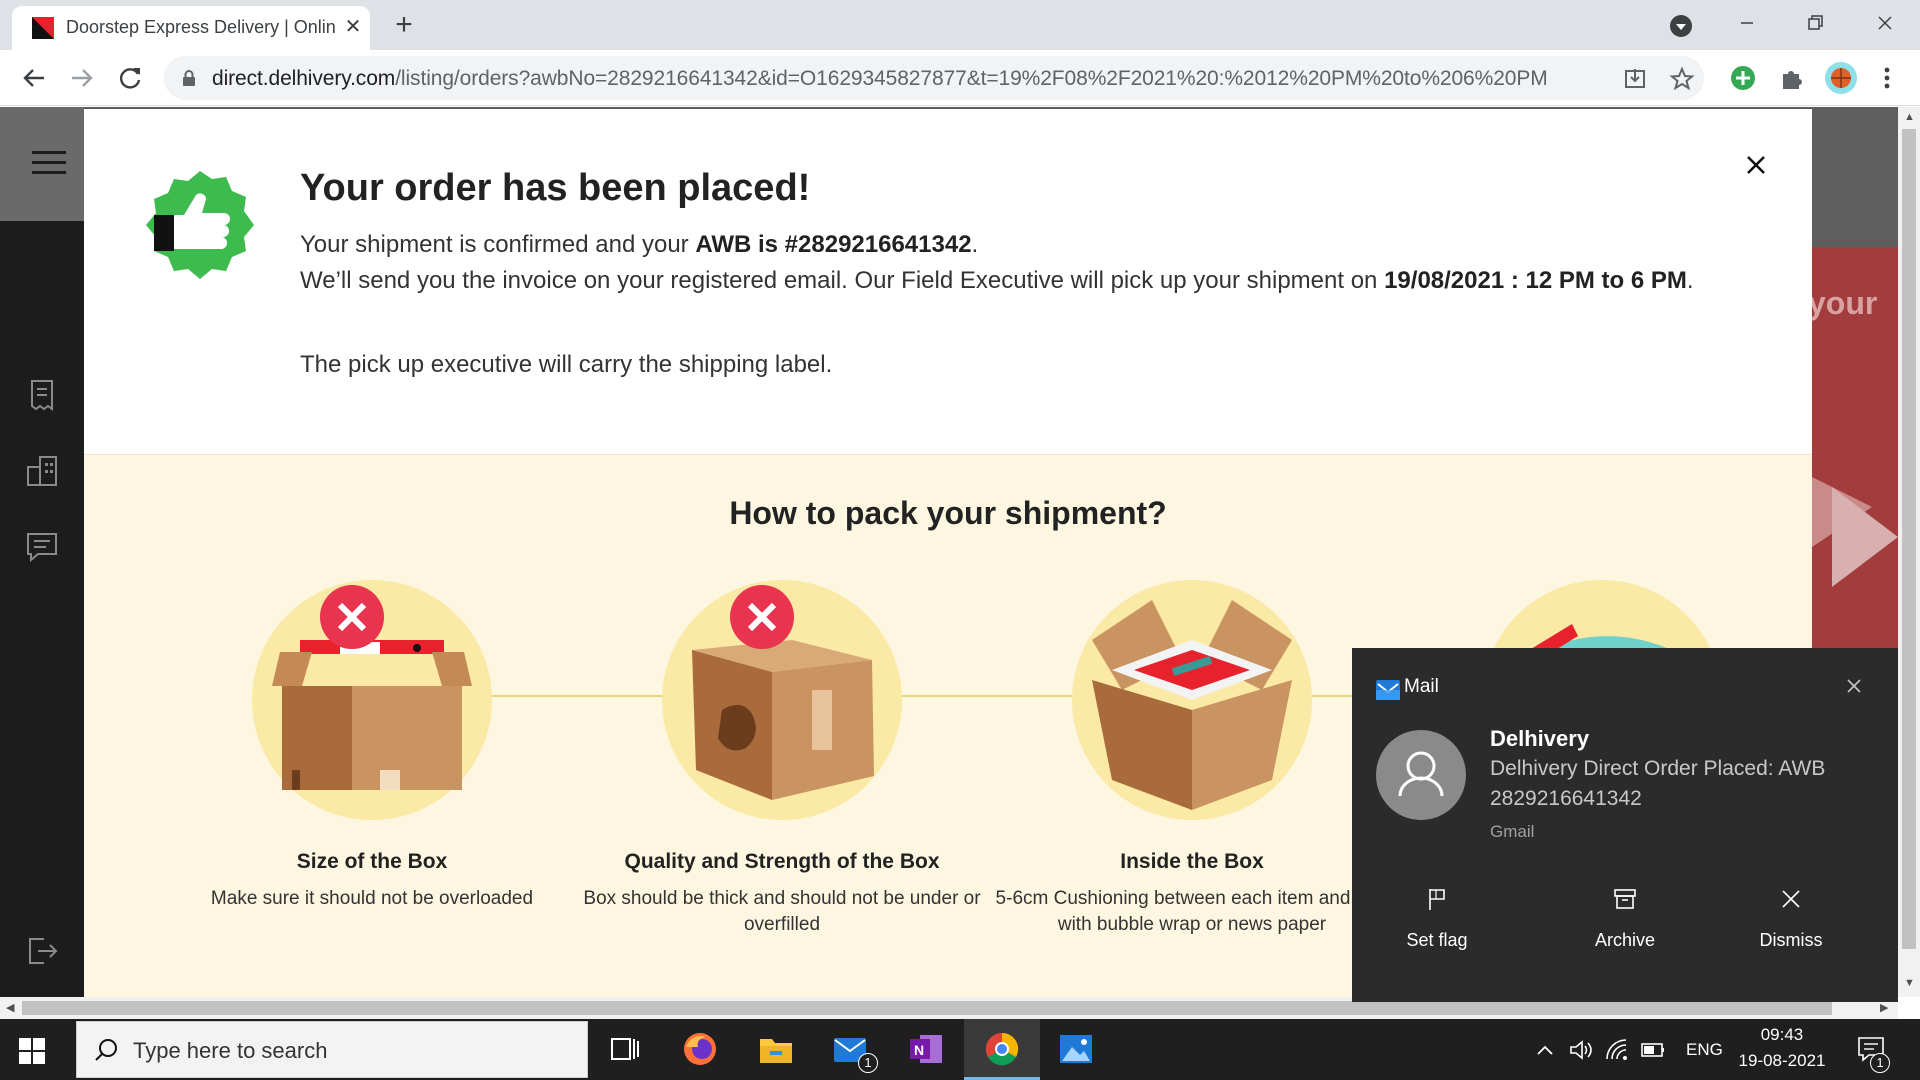 This screenshot has height=1080, width=1920. Describe the element at coordinates (106, 1050) in the screenshot. I see `search-icon` at that location.